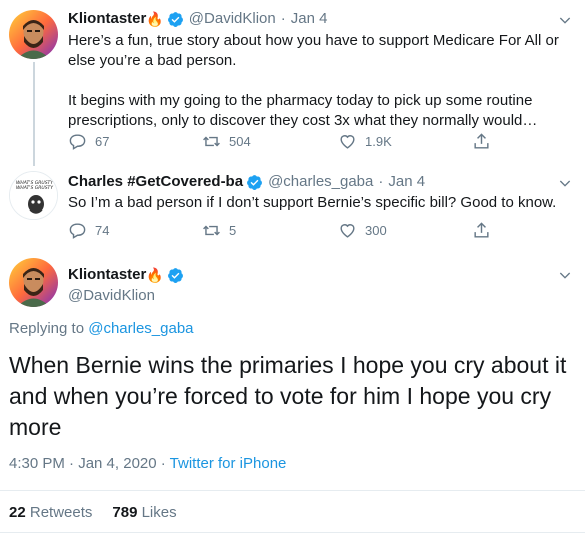 Image resolution: width=585 pixels, height=533 pixels. Describe the element at coordinates (226, 141) in the screenshot. I see `retweet-button: 504` at that location.